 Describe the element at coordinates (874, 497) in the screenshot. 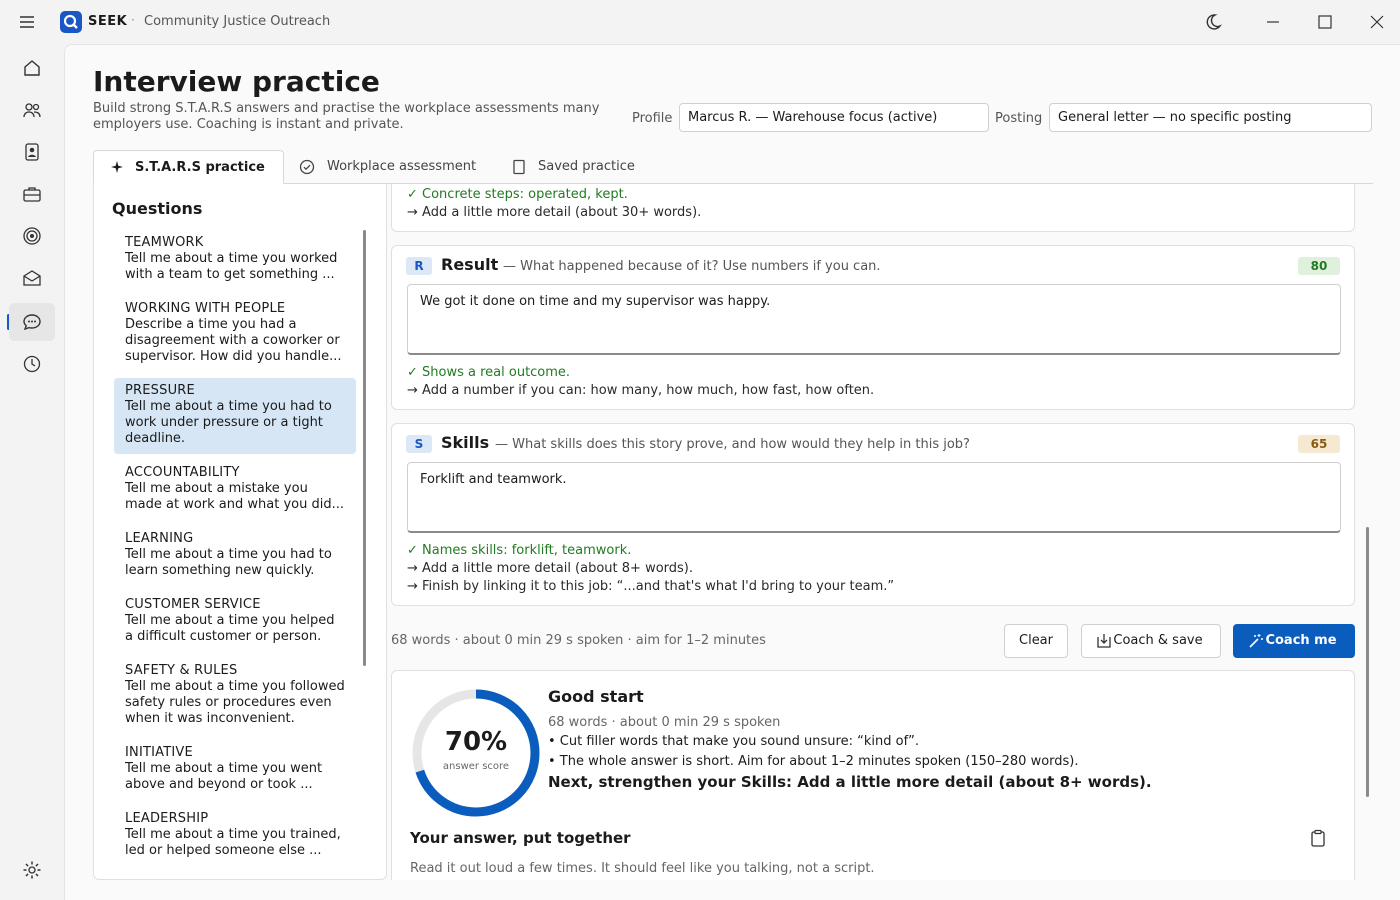

I see `skills-answer-input: Forklift and teamwork.` at that location.